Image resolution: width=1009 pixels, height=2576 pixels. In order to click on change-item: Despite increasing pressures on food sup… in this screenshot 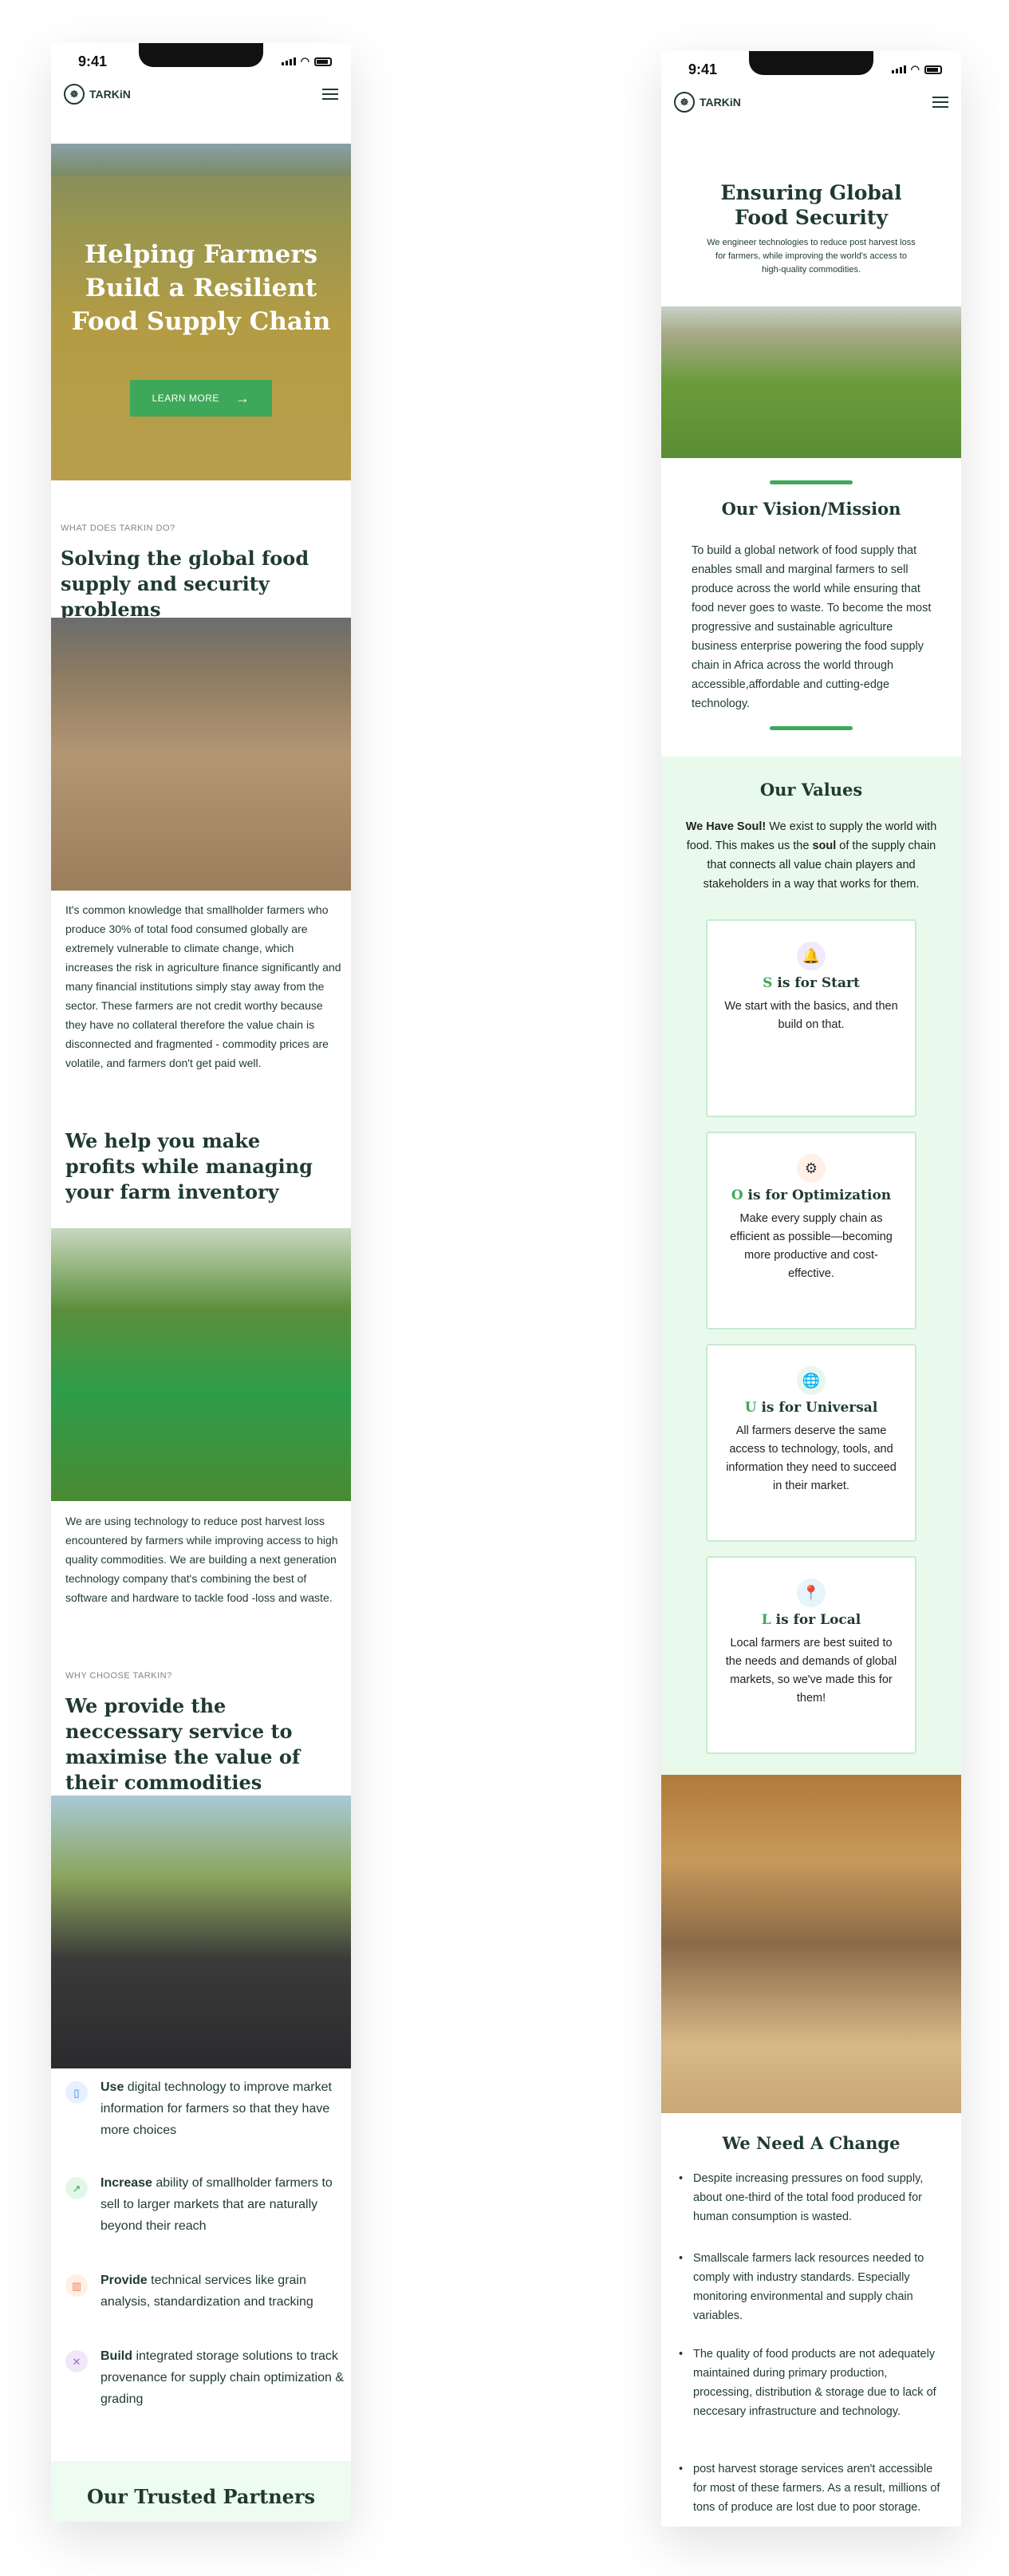, I will do `click(813, 2197)`.